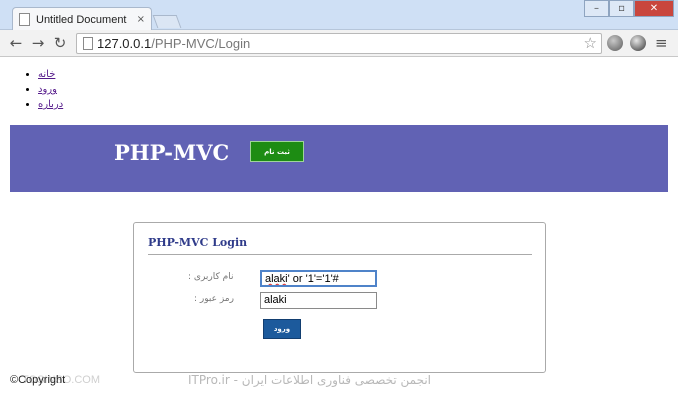 This screenshot has width=678, height=401. Describe the element at coordinates (38, 43) in the screenshot. I see `forward-arrow-icon: →` at that location.